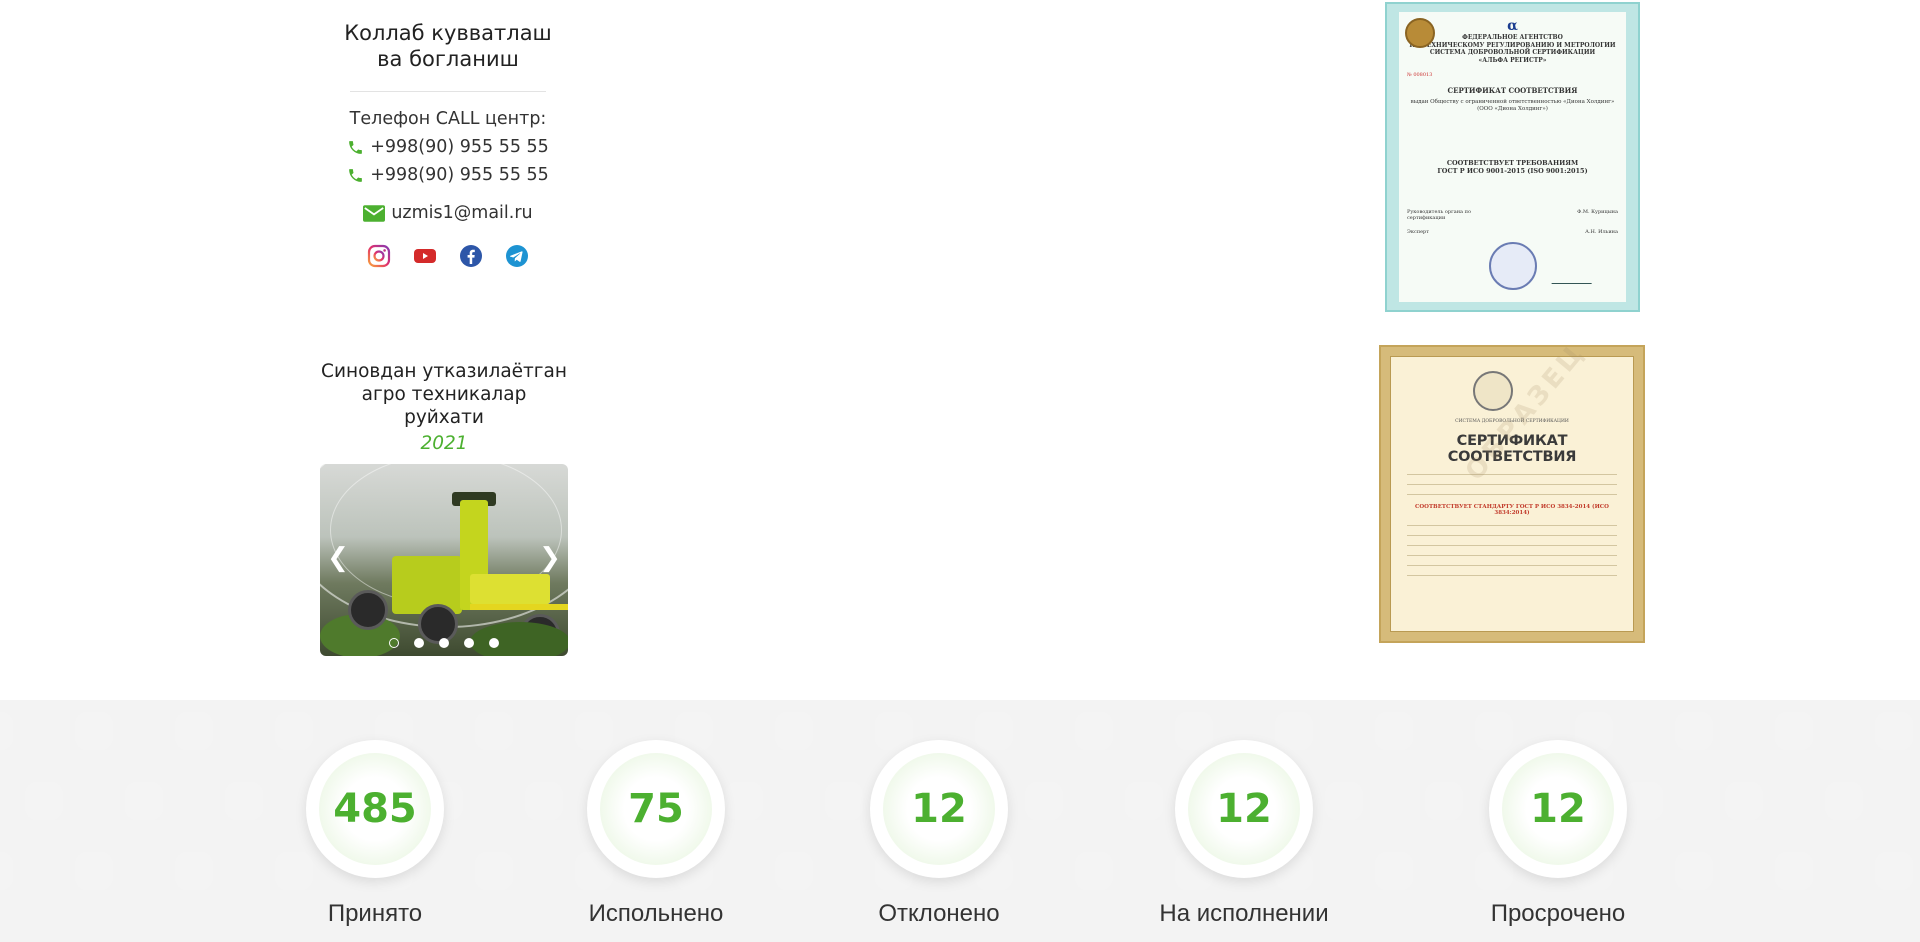 Image resolution: width=1920 pixels, height=942 pixels. I want to click on instagram-icon, so click(379, 256).